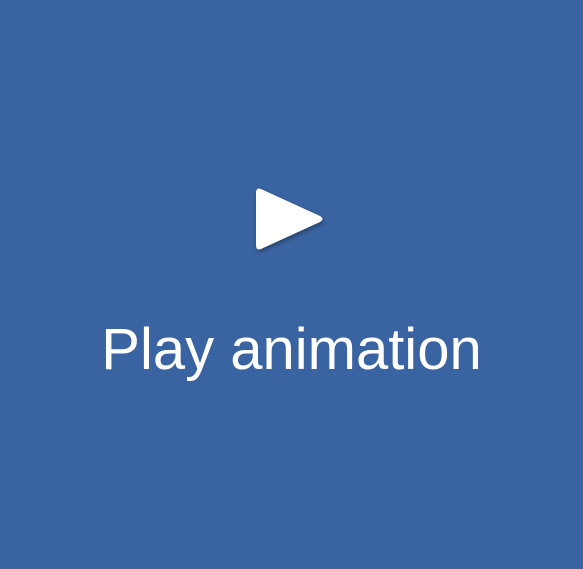 This screenshot has width=583, height=569. What do you see at coordinates (290, 219) in the screenshot?
I see `play-icon` at bounding box center [290, 219].